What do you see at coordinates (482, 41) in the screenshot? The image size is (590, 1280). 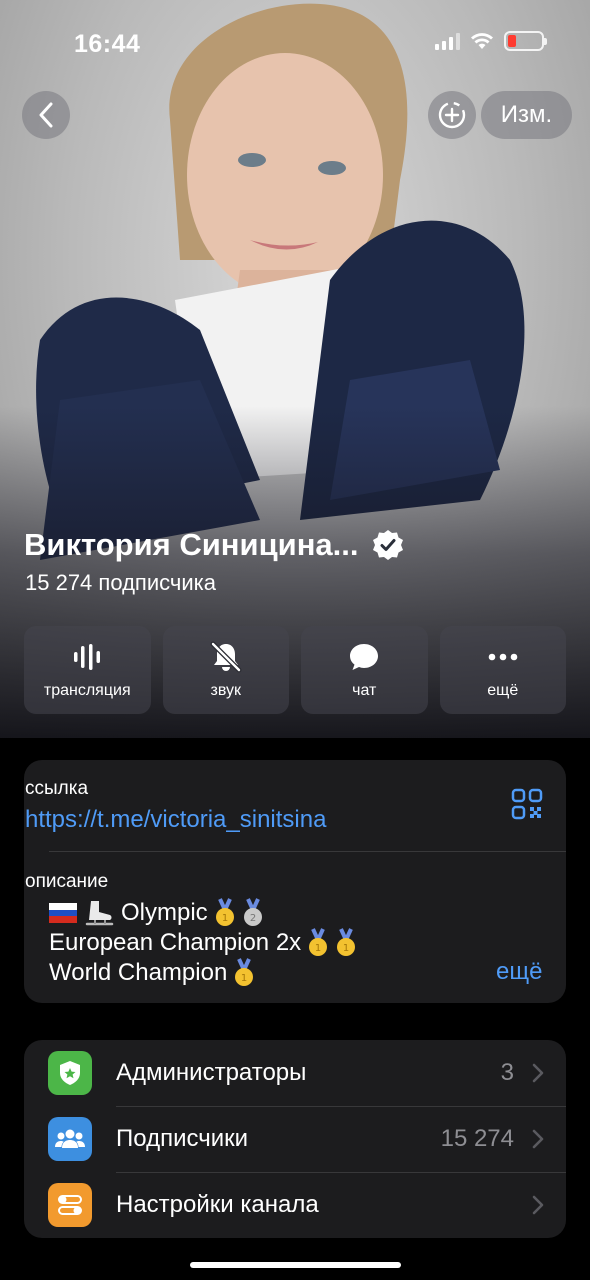 I see `wifi-icon` at bounding box center [482, 41].